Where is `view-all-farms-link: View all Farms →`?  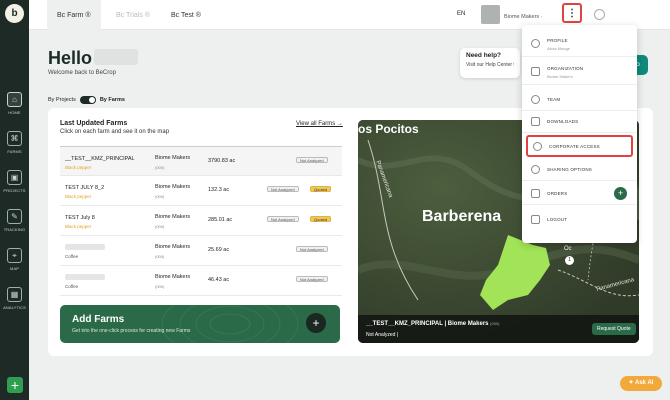
view-all-farms-link: View all Farms → is located at coordinates (319, 124).